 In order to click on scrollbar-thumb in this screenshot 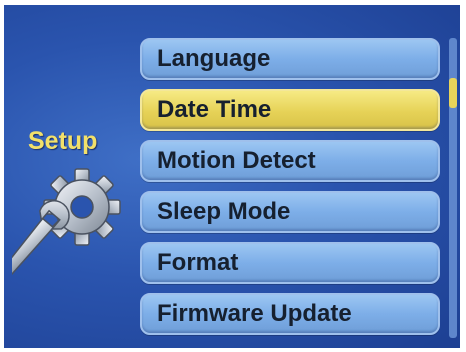, I will do `click(453, 93)`.